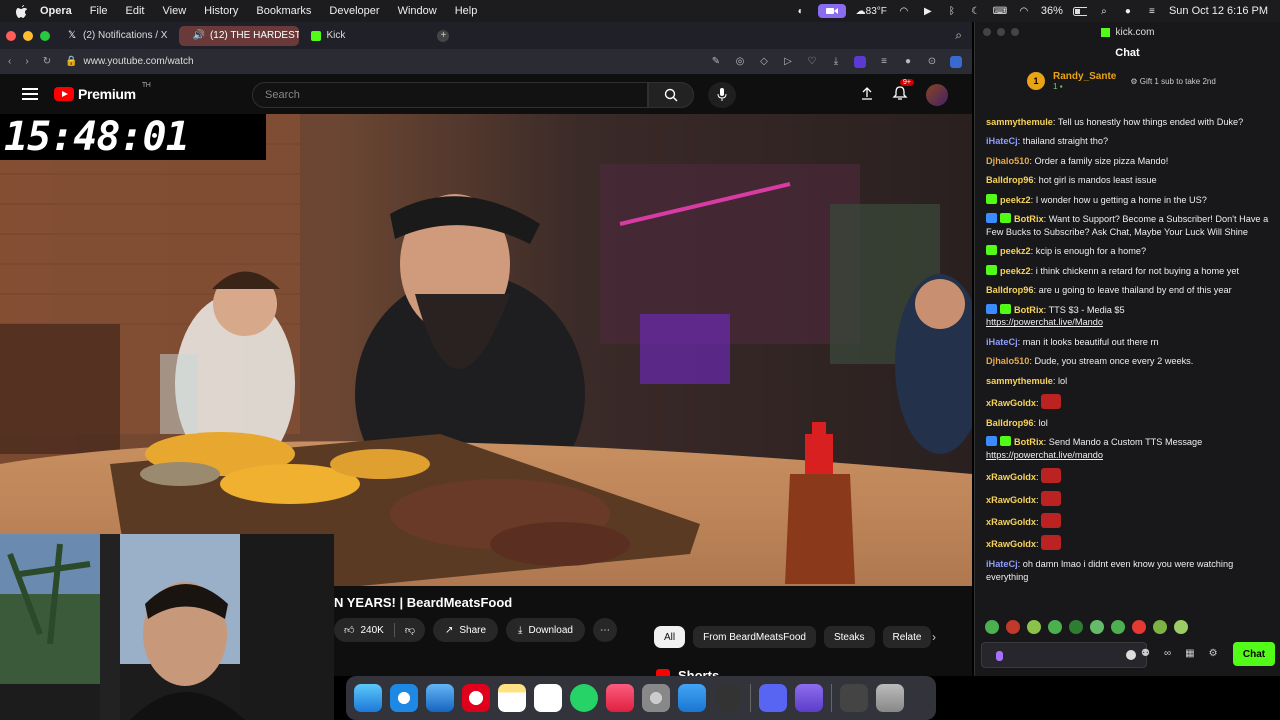  What do you see at coordinates (443, 35) in the screenshot?
I see `new-tab-button: +` at bounding box center [443, 35].